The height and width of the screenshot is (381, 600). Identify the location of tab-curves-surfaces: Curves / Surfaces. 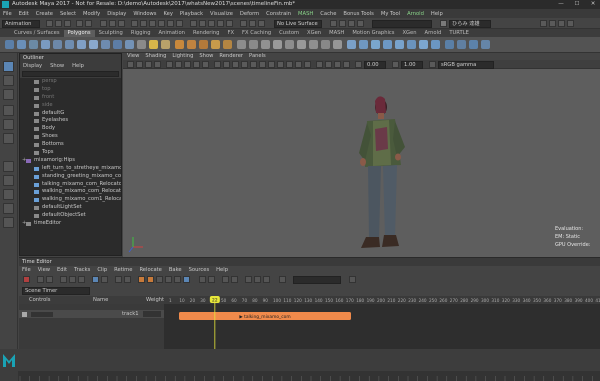
(37, 33).